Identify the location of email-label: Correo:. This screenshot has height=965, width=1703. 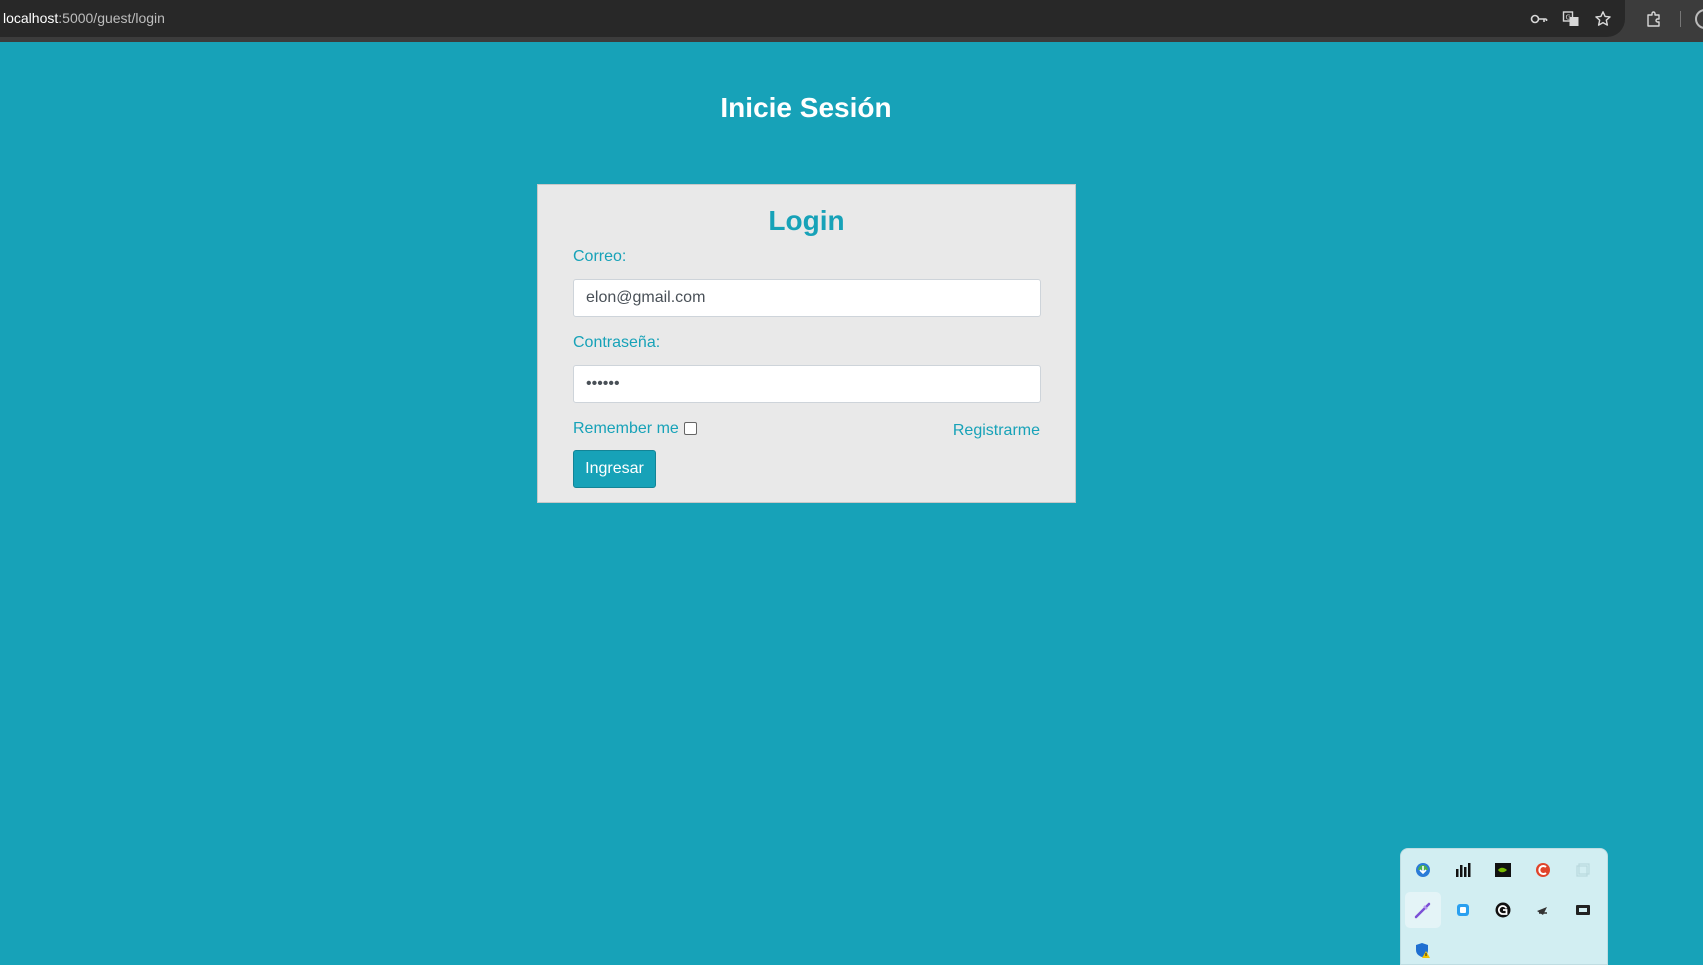
(600, 256).